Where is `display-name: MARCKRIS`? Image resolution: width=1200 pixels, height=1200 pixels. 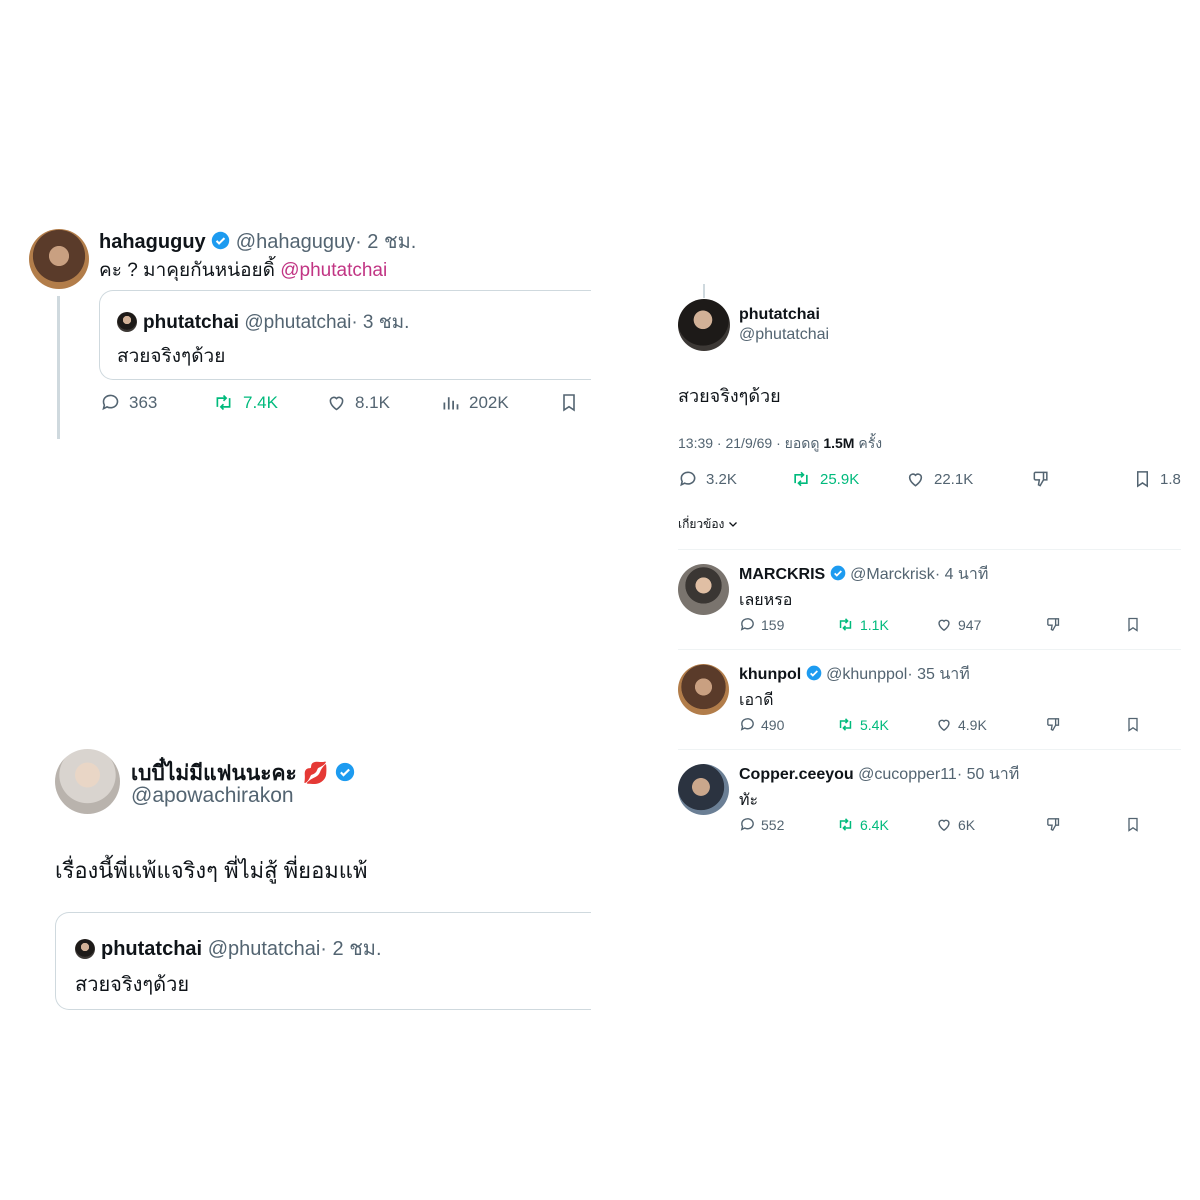
display-name: MARCKRIS is located at coordinates (782, 574).